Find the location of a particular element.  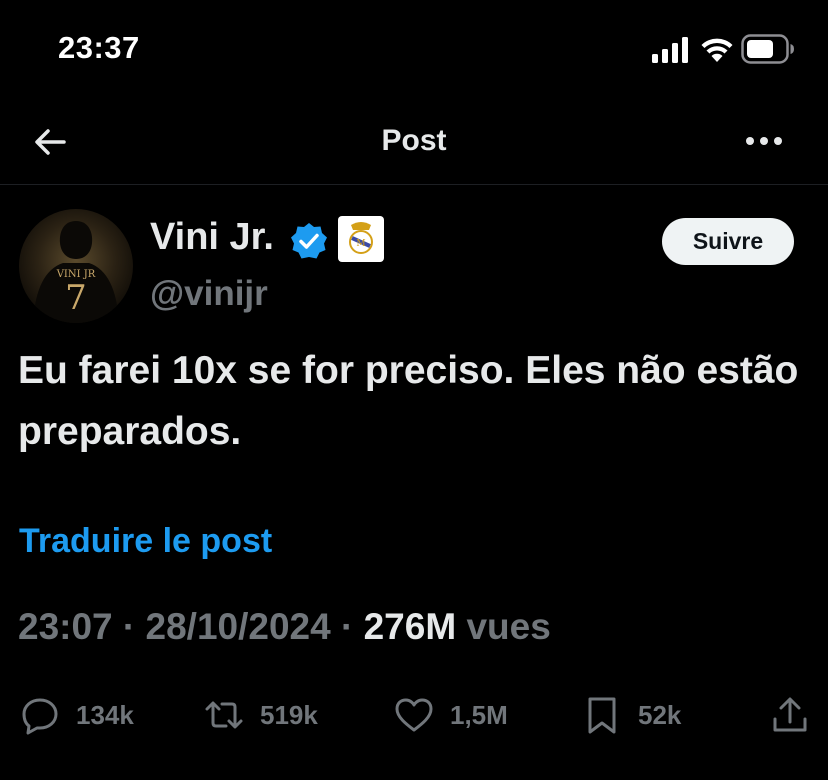

status-bar: 23:37 is located at coordinates (414, 50).